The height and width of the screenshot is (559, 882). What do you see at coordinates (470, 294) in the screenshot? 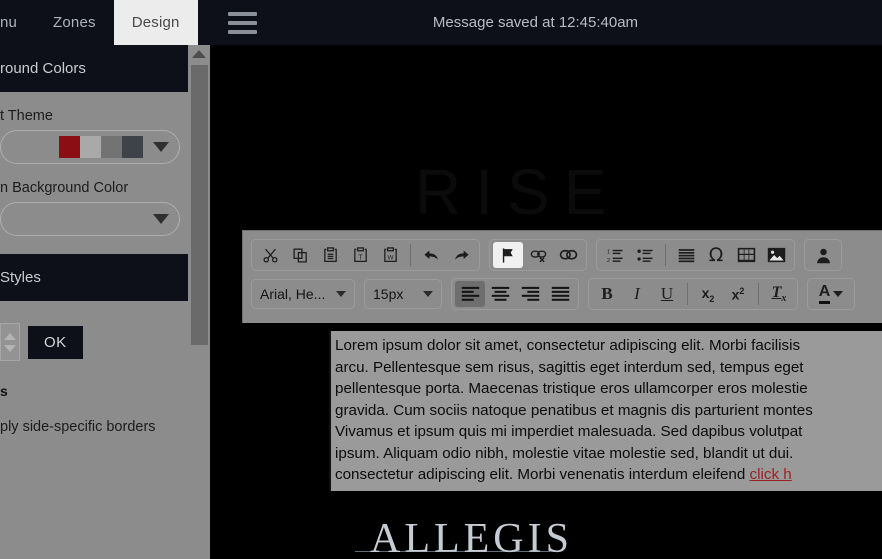
I see `align-left-icon` at bounding box center [470, 294].